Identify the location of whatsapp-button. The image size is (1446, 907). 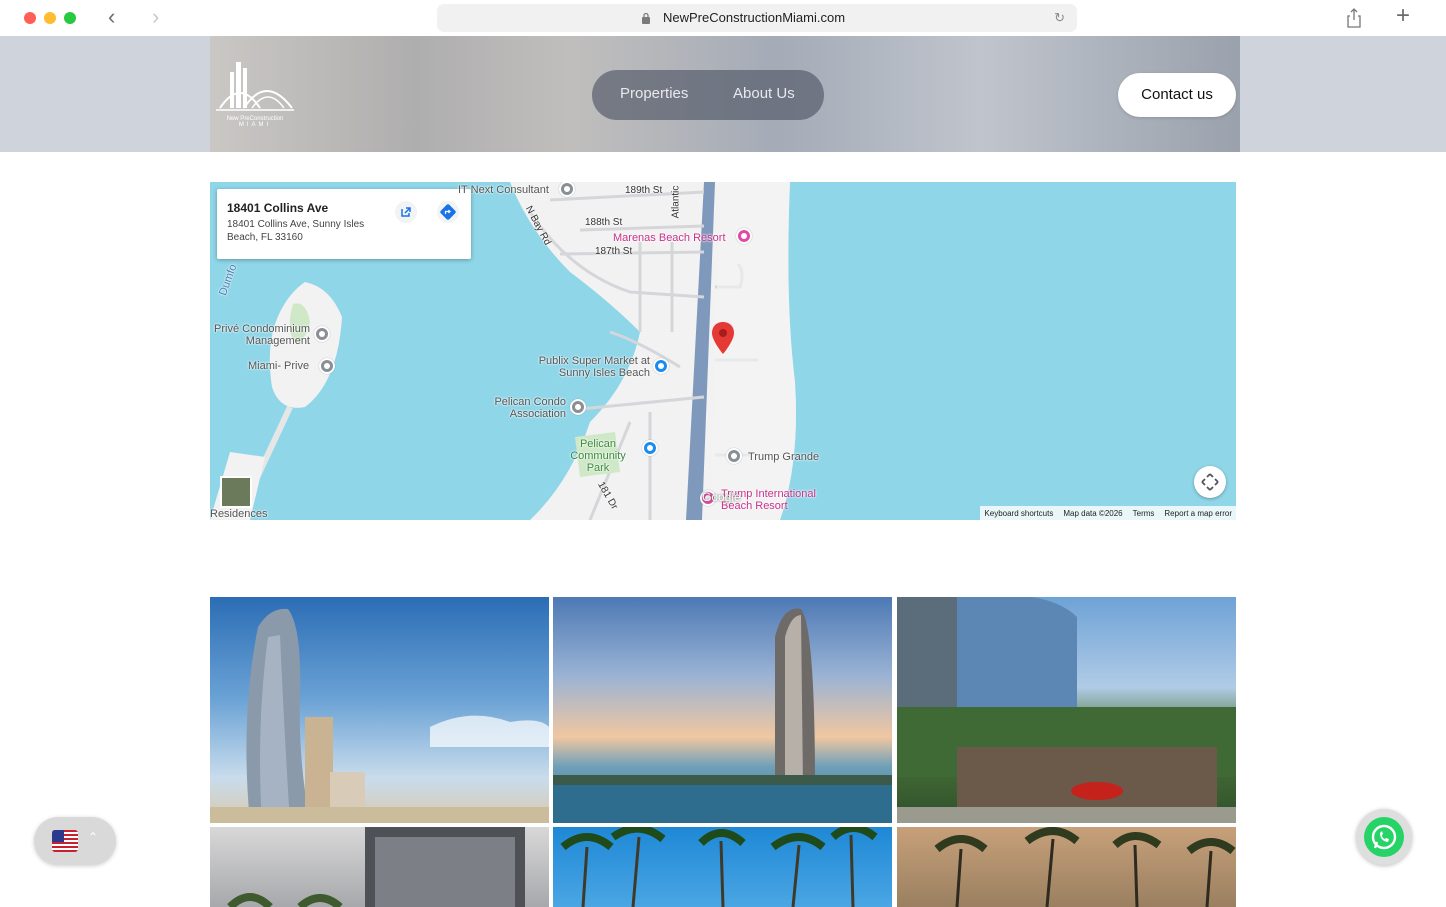
(1384, 837).